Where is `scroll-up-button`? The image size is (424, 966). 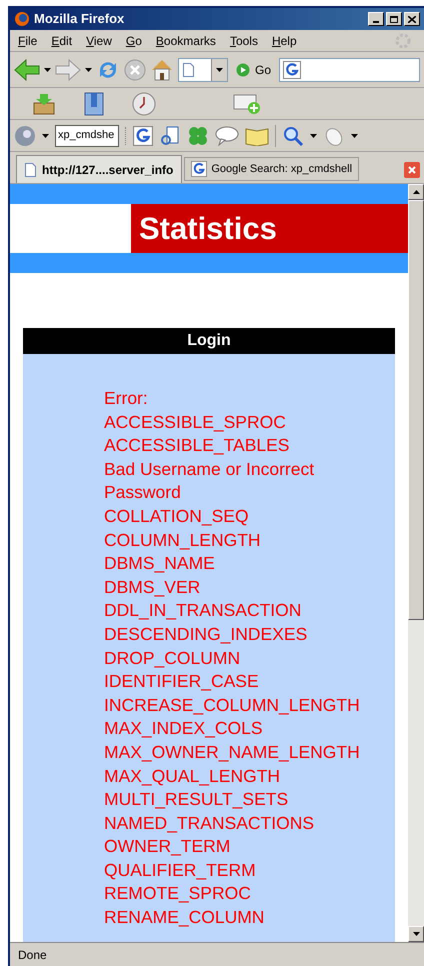
scroll-up-button is located at coordinates (416, 192).